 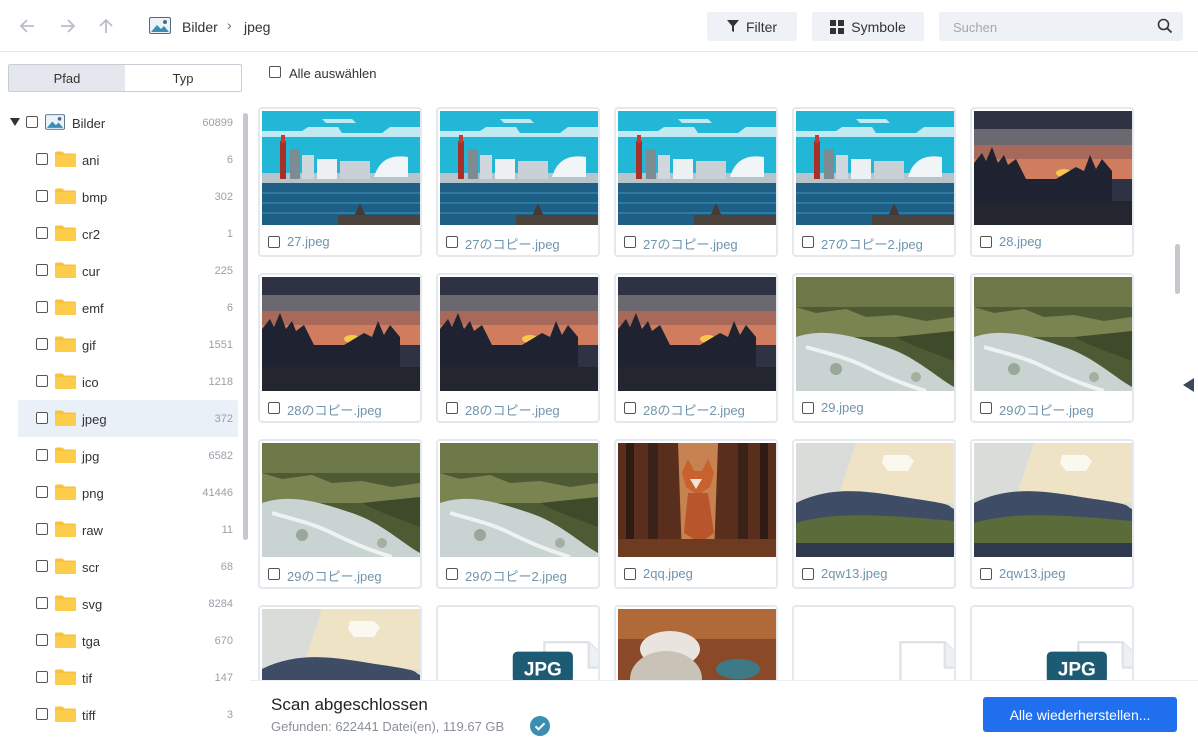 What do you see at coordinates (518, 514) in the screenshot?
I see `file-card: 29のコピー2.jpeg` at bounding box center [518, 514].